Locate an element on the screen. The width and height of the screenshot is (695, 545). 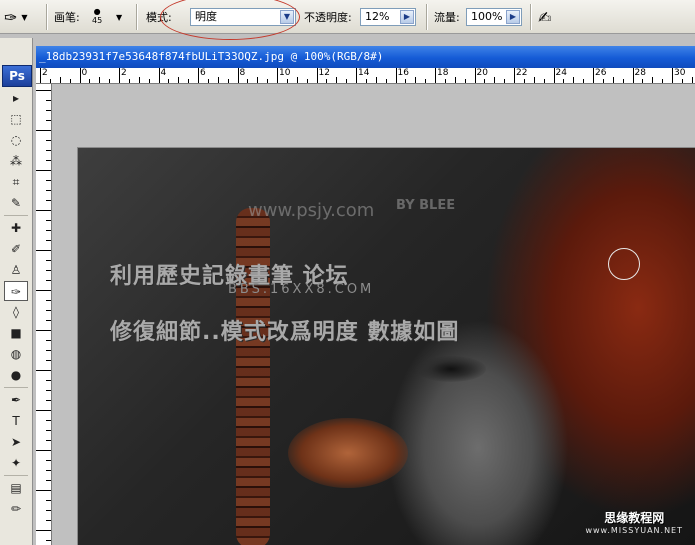
healing-brush-tool: ✚ is located at coordinates (16, 228).